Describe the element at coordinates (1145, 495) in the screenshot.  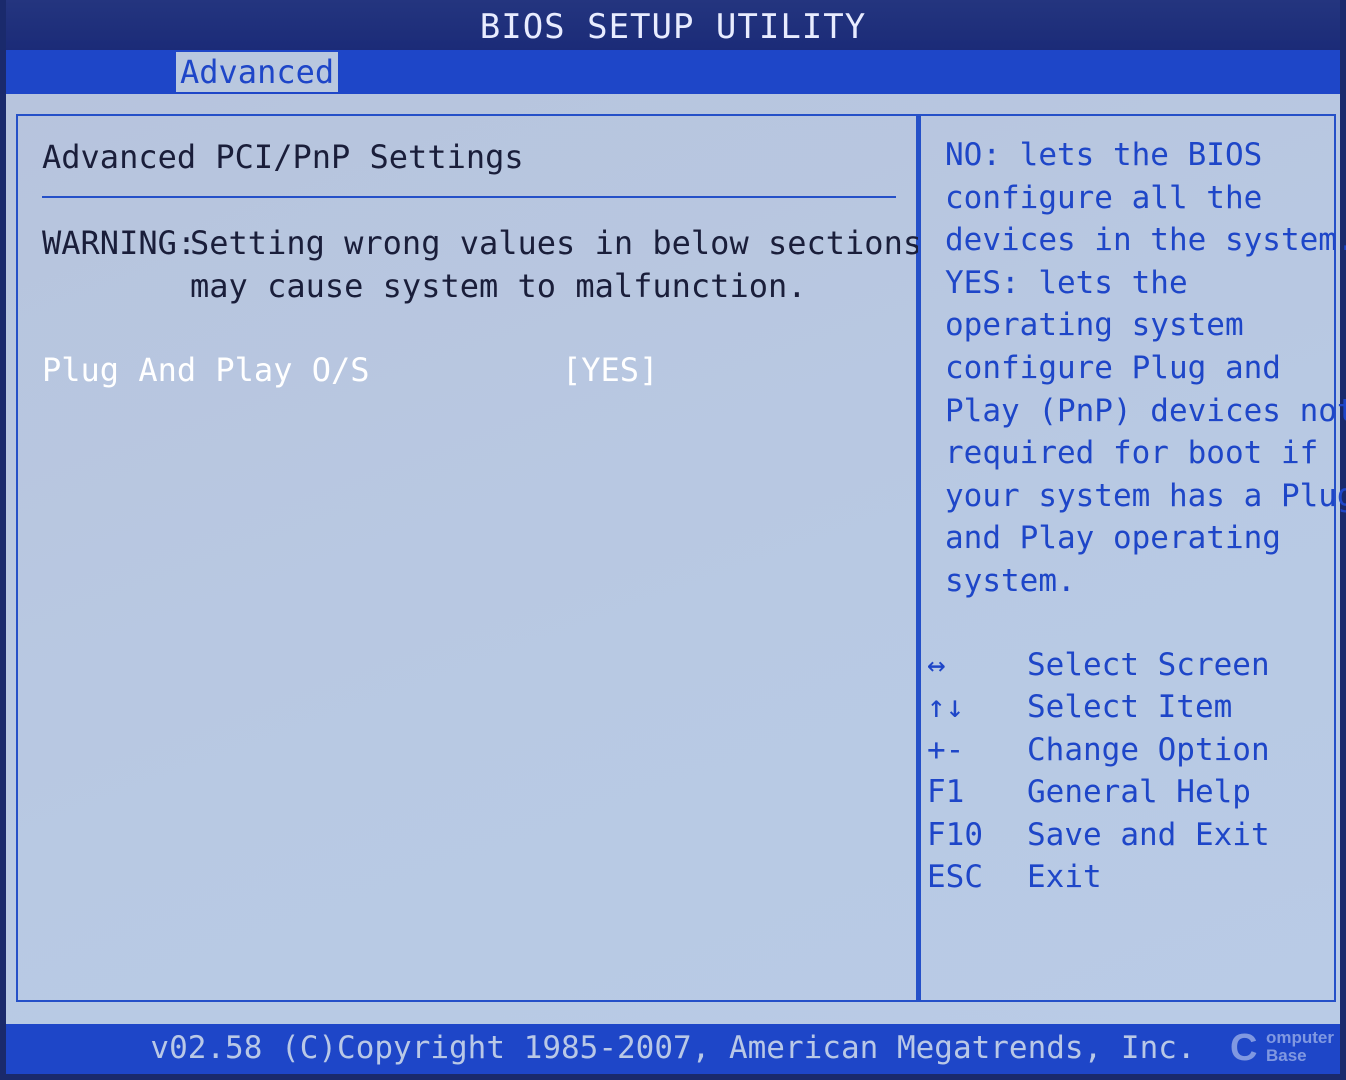
I see `help-line: your system has a Plug` at that location.